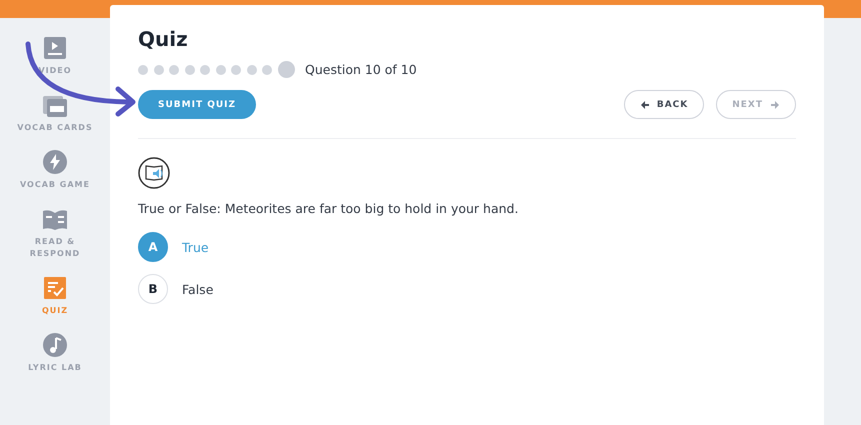  I want to click on cards-icon, so click(55, 106).